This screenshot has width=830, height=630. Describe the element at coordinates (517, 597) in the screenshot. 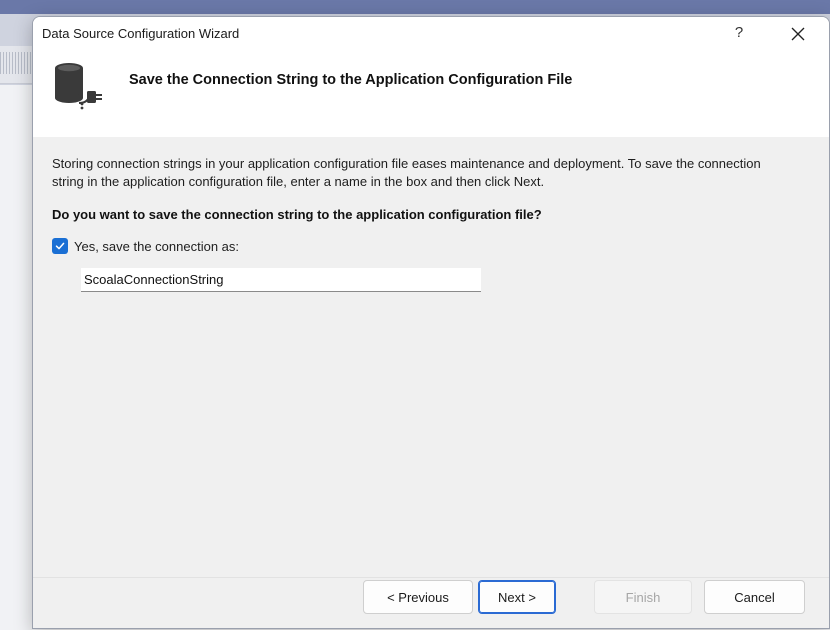

I see `next-button: Next >` at that location.